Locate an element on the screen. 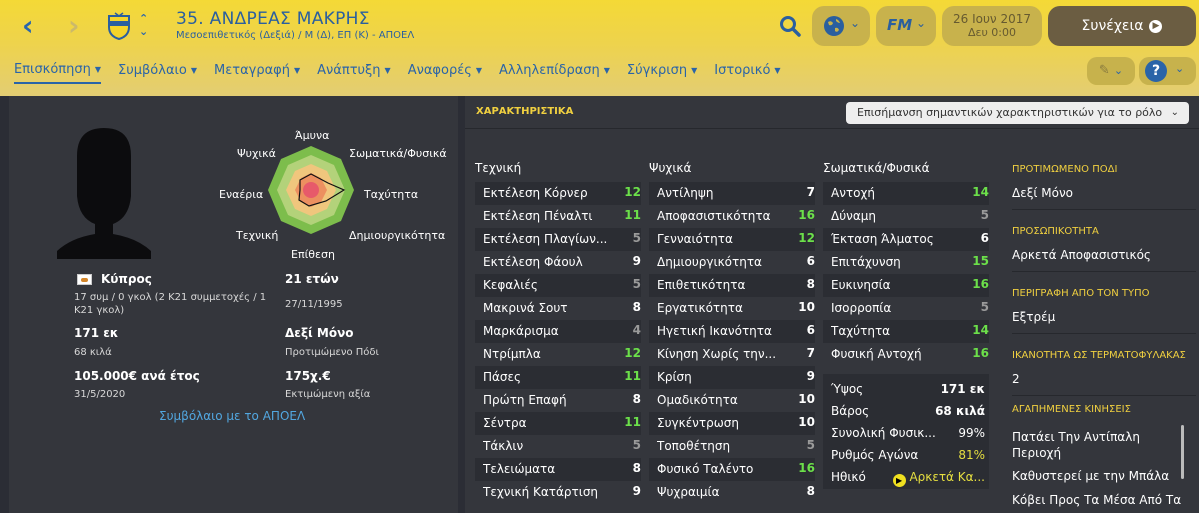  tab-contract: Συμβόλαιο ▼ is located at coordinates (157, 73).